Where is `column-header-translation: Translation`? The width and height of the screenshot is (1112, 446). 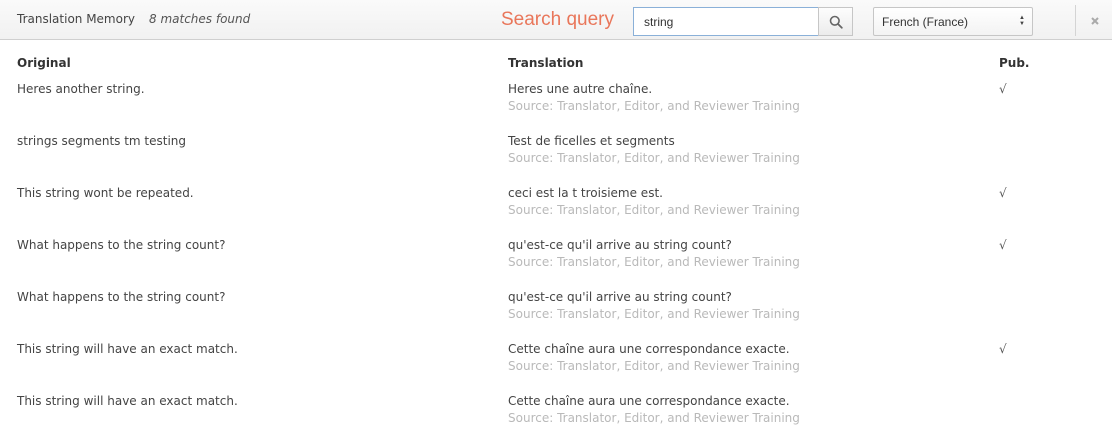 column-header-translation: Translation is located at coordinates (546, 63).